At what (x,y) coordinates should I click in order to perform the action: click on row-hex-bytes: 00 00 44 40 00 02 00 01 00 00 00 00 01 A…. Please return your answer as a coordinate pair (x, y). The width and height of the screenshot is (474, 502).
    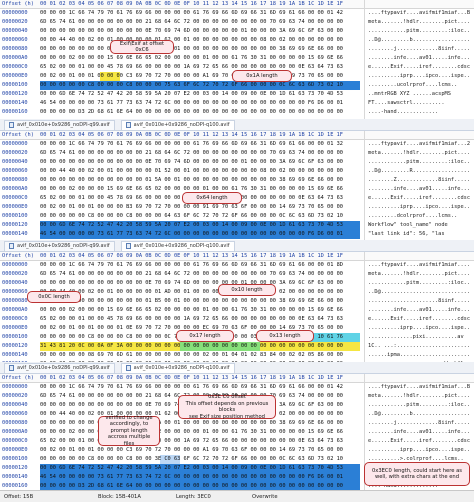
    Looking at the image, I should click on (191, 292).